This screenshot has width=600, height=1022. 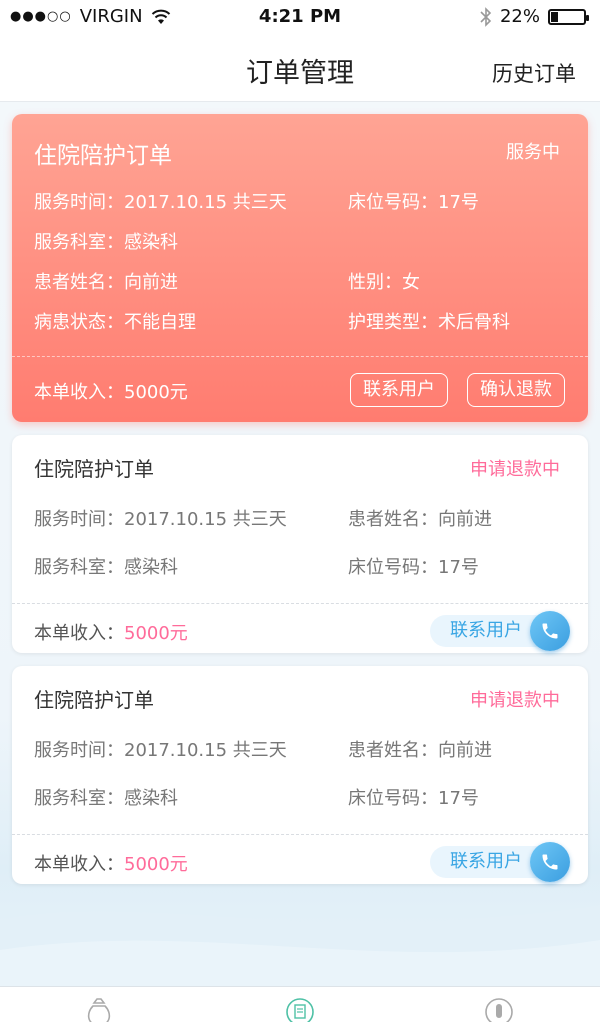 What do you see at coordinates (99, 1009) in the screenshot?
I see `money-bag-icon` at bounding box center [99, 1009].